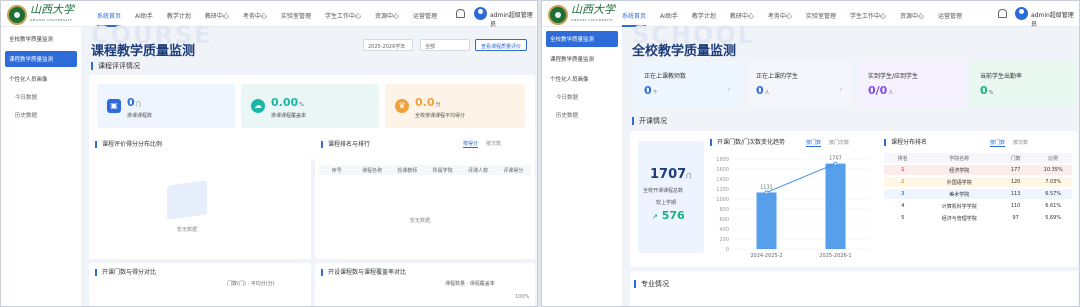 This screenshot has width=1080, height=307. Describe the element at coordinates (668, 174) in the screenshot. I see `total-value: 1707` at that location.